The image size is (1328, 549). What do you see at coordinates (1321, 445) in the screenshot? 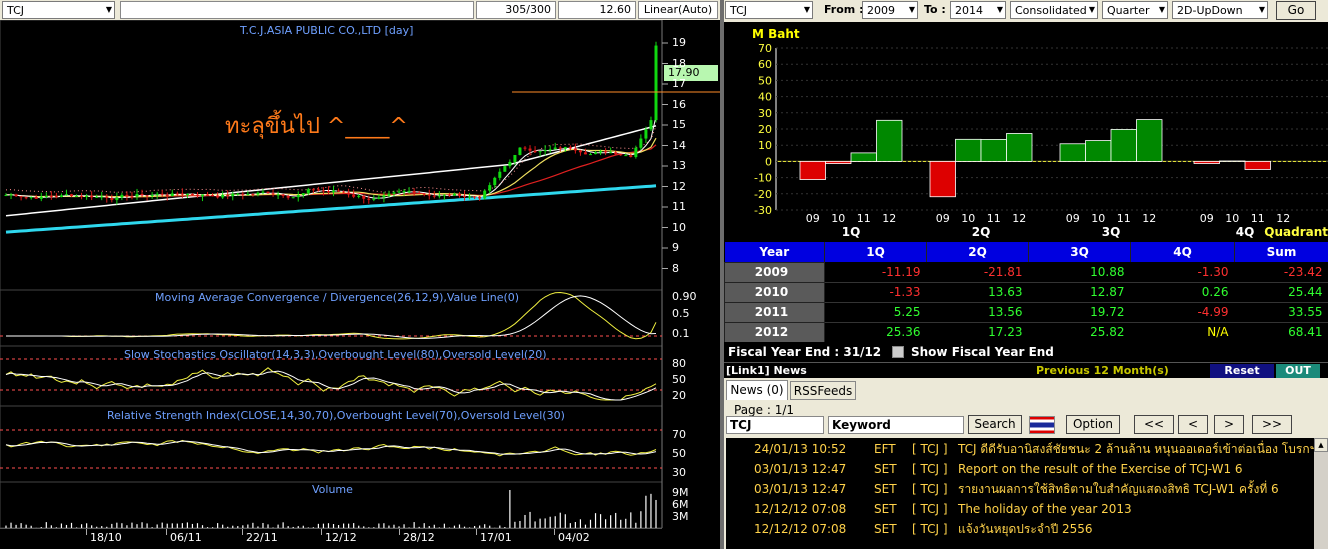
I see `scroll-up-icon: ▲` at bounding box center [1321, 445].